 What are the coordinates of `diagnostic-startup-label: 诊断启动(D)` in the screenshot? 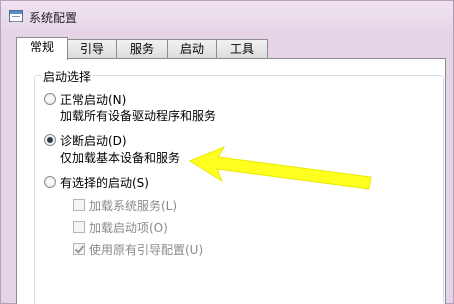 It's located at (93, 140).